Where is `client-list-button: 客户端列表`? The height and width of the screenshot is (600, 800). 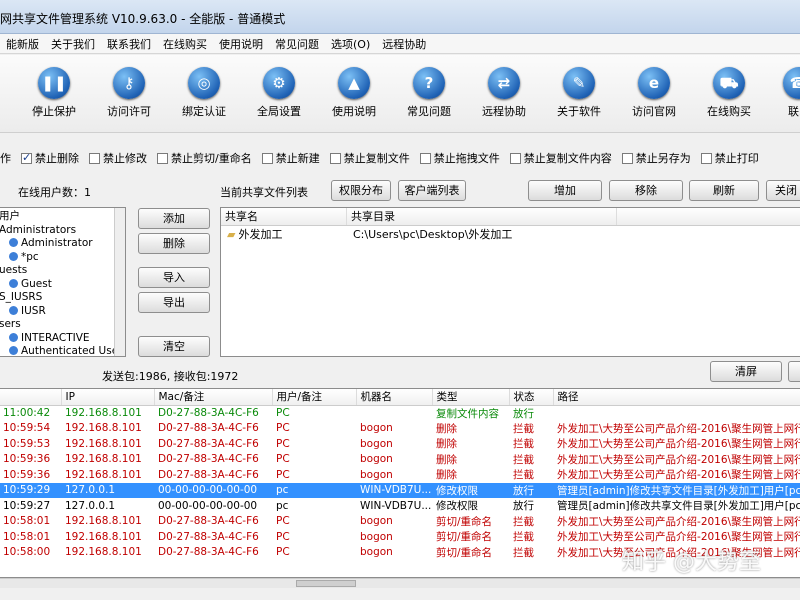 client-list-button: 客户端列表 is located at coordinates (432, 190).